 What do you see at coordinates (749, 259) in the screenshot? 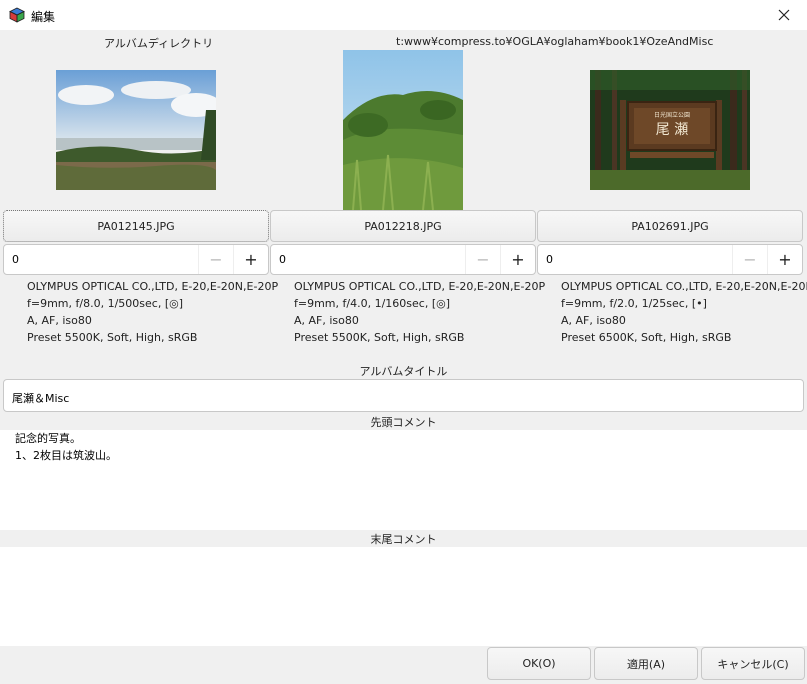
I see `decrement-button-3: −` at bounding box center [749, 259].